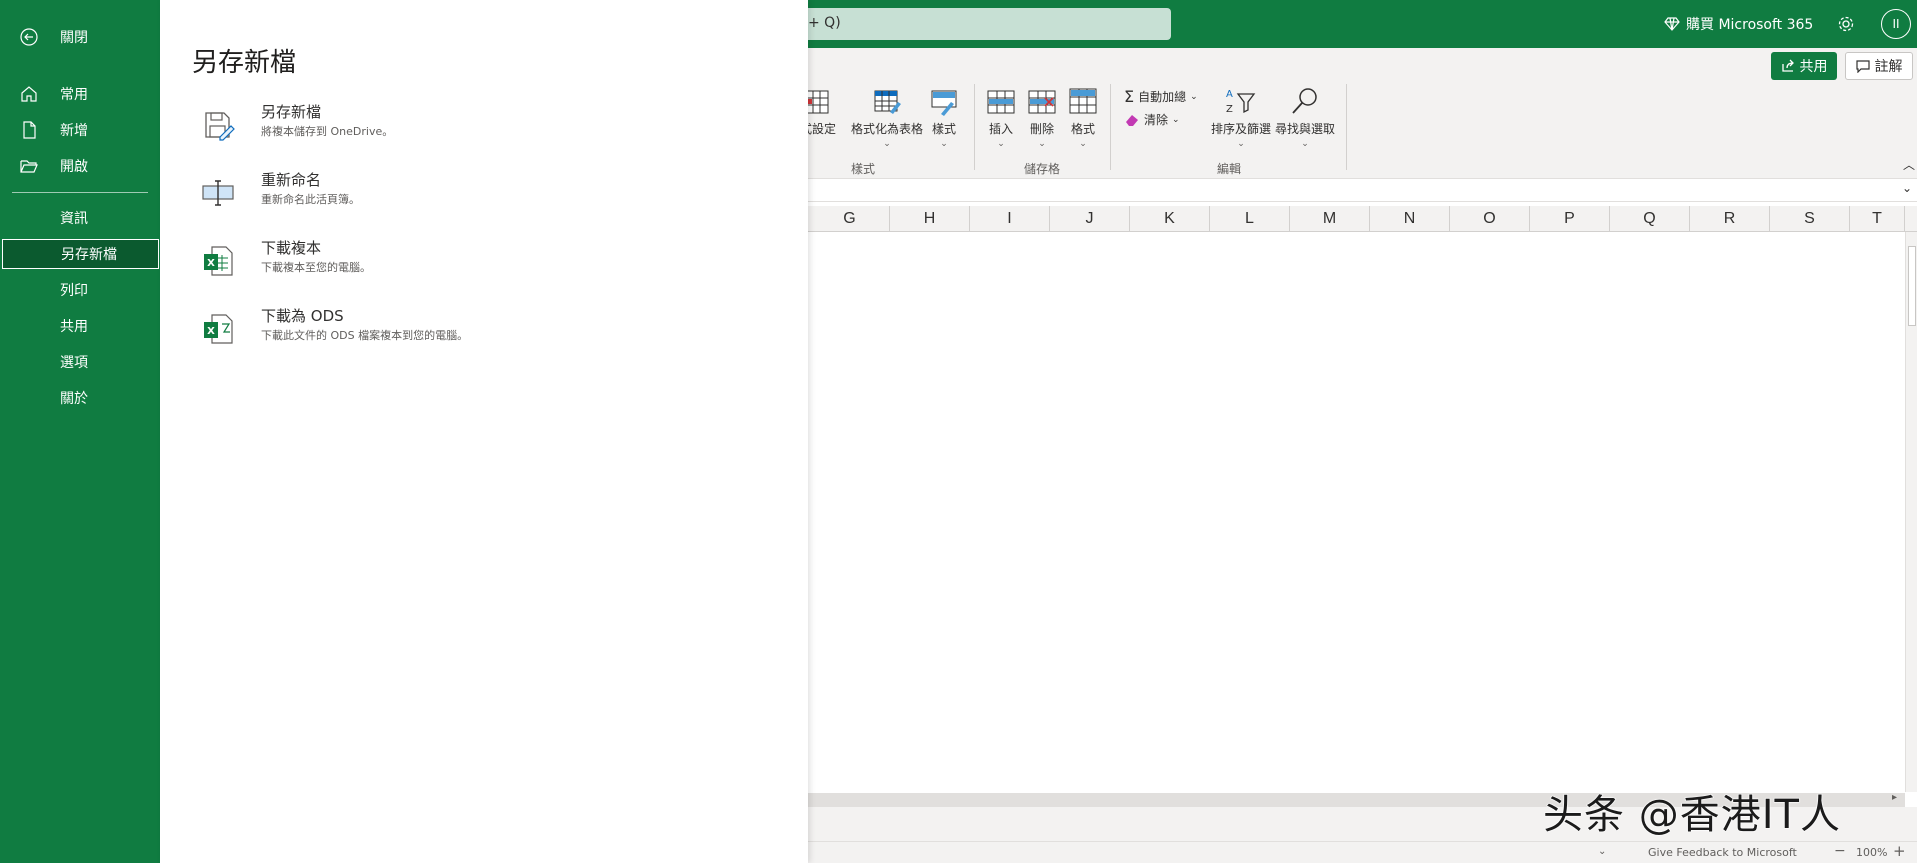 This screenshot has height=863, width=1917. I want to click on column-header: N, so click(1410, 219).